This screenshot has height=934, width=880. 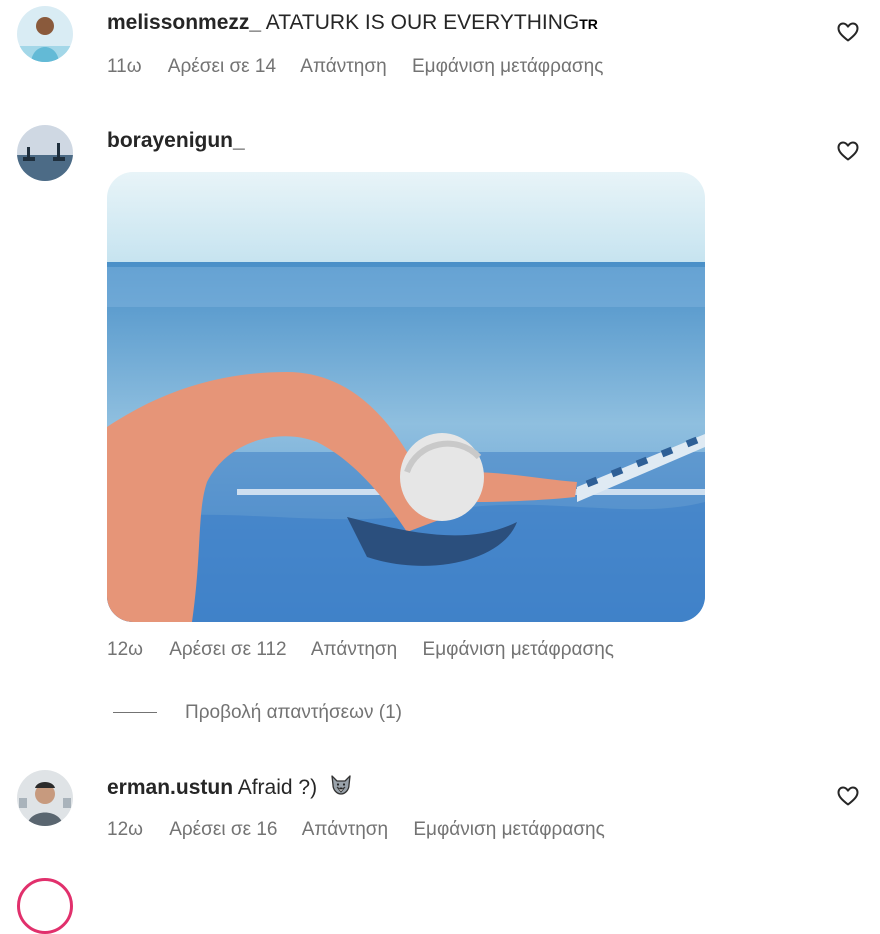 What do you see at coordinates (184, 22) in the screenshot?
I see `username: melissonmezz_` at bounding box center [184, 22].